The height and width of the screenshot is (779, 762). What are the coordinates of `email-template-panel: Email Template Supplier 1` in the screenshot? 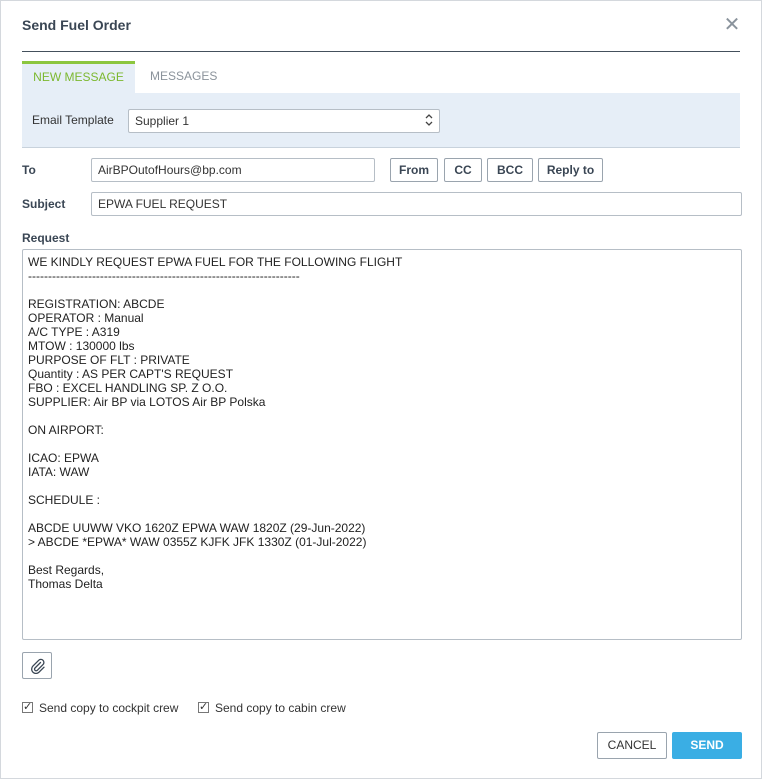 It's located at (381, 120).